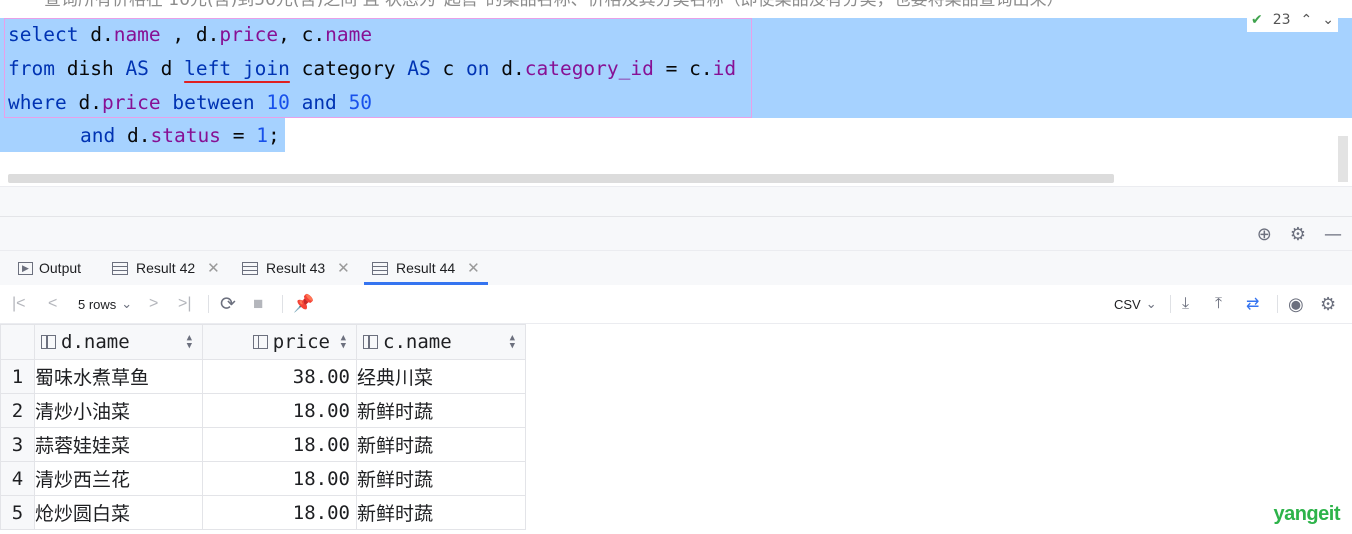 The height and width of the screenshot is (534, 1352). Describe the element at coordinates (1292, 20) in the screenshot. I see `inspection-widget: ✔ 23 ⌃ ⌄` at that location.